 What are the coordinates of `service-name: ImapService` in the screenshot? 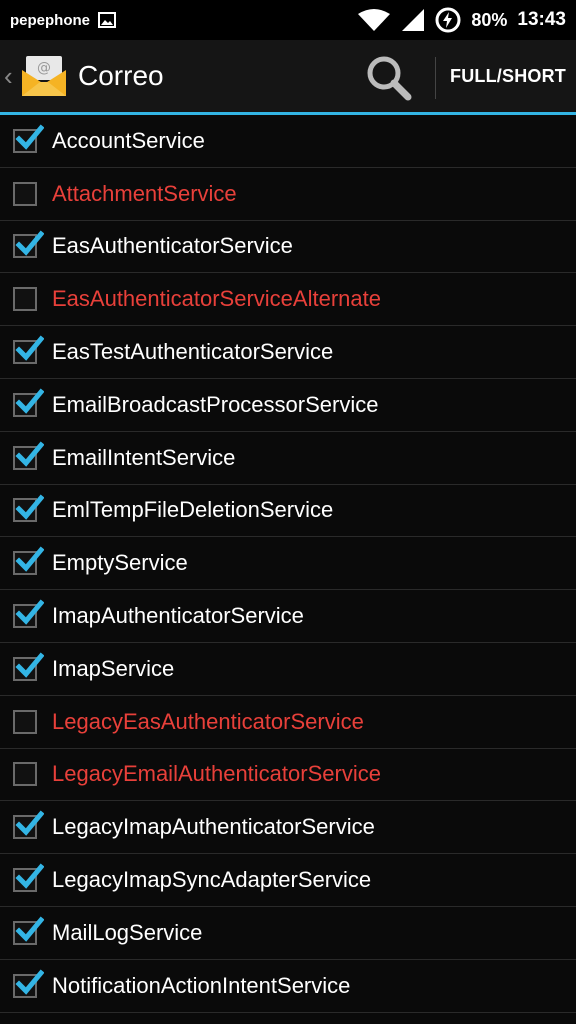 It's located at (113, 668).